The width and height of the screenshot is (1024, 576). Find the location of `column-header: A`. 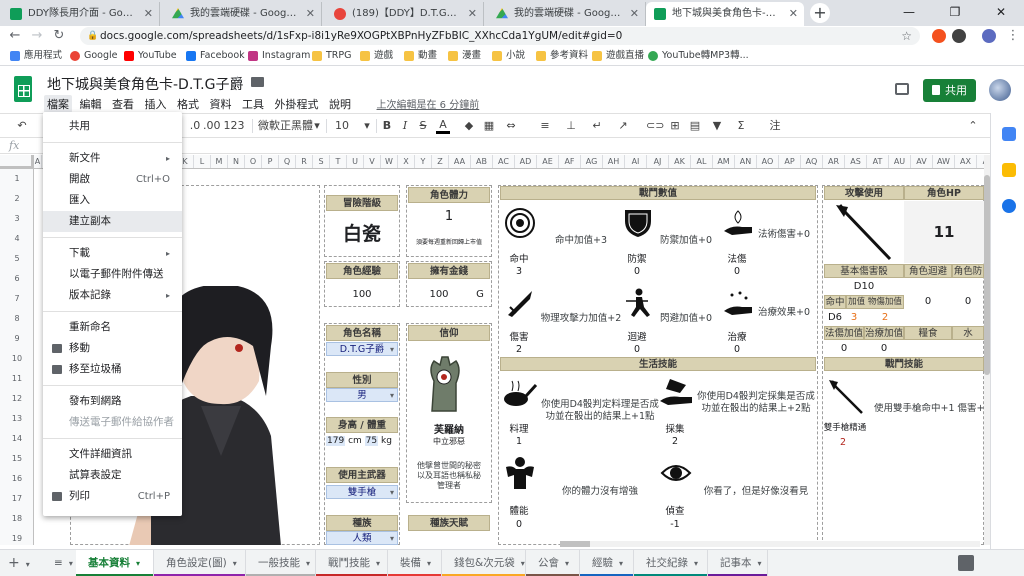

column-header: A is located at coordinates (38, 161).